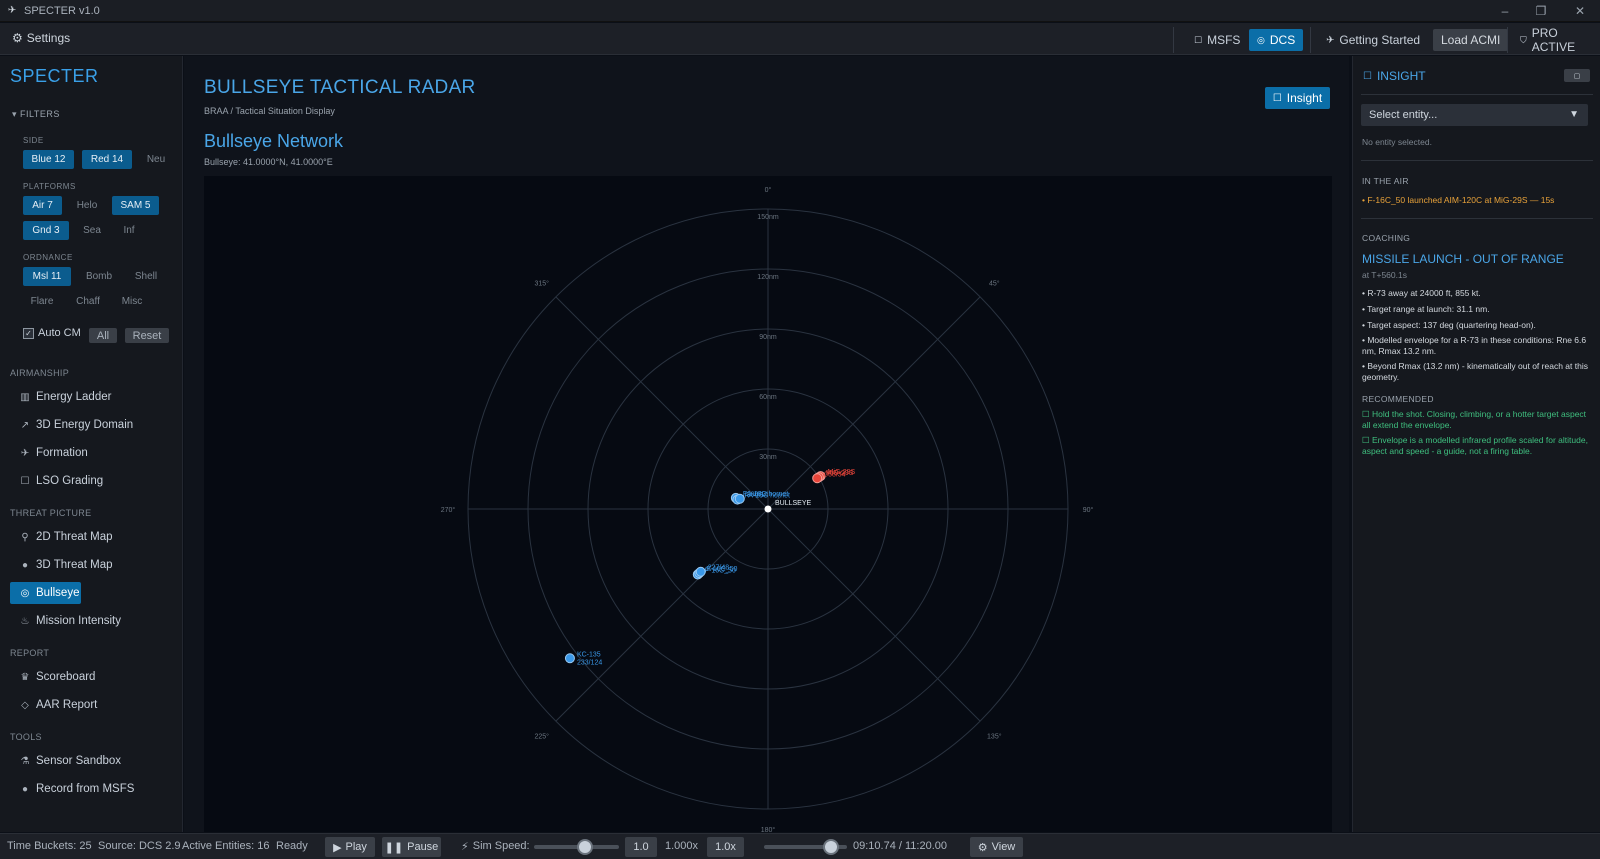 The height and width of the screenshot is (859, 1600). Describe the element at coordinates (1474, 115) in the screenshot. I see `entity-select: Select entity... ▼` at that location.